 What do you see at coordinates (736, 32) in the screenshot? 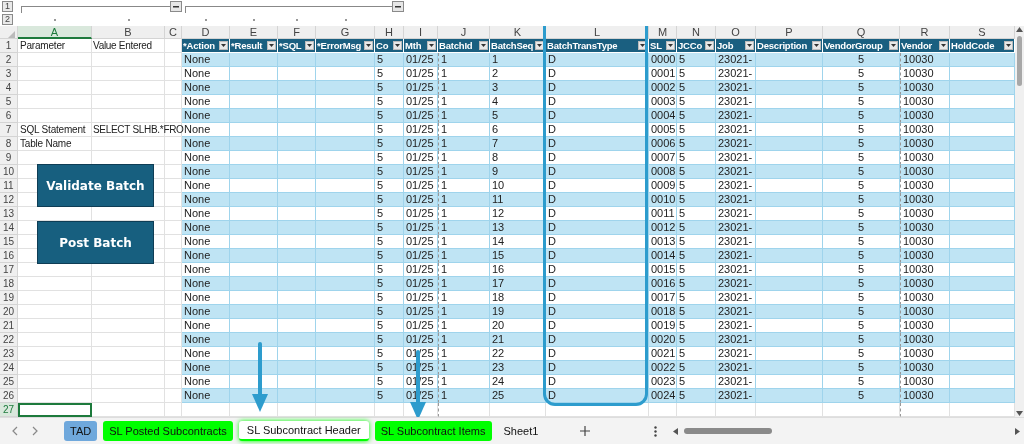
I see `column-header: O` at bounding box center [736, 32].